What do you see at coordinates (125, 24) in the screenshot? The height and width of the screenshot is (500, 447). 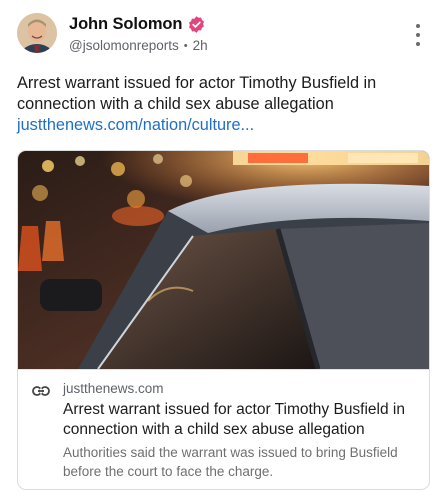 I see `author-name: John Solomon` at bounding box center [125, 24].